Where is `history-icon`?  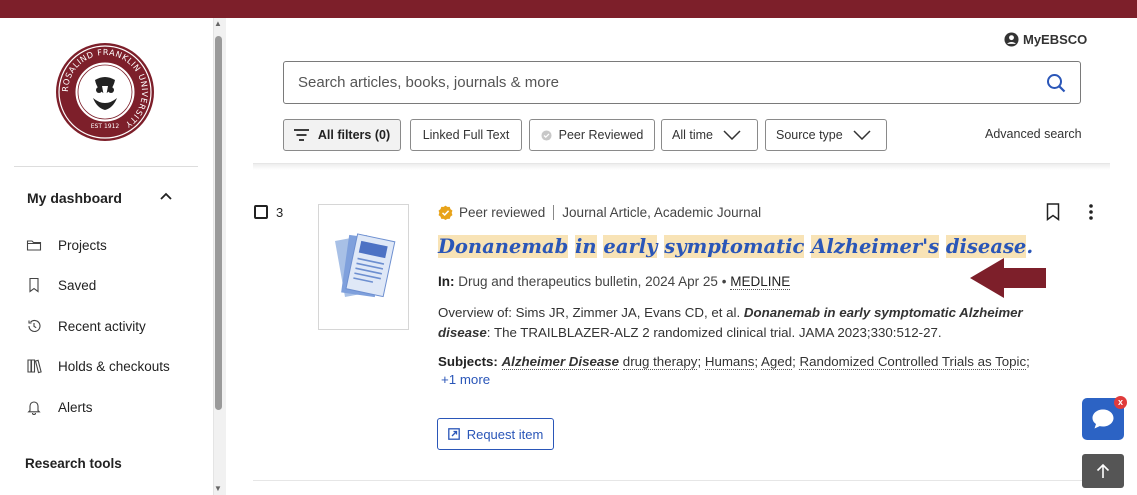
history-icon is located at coordinates (34, 325).